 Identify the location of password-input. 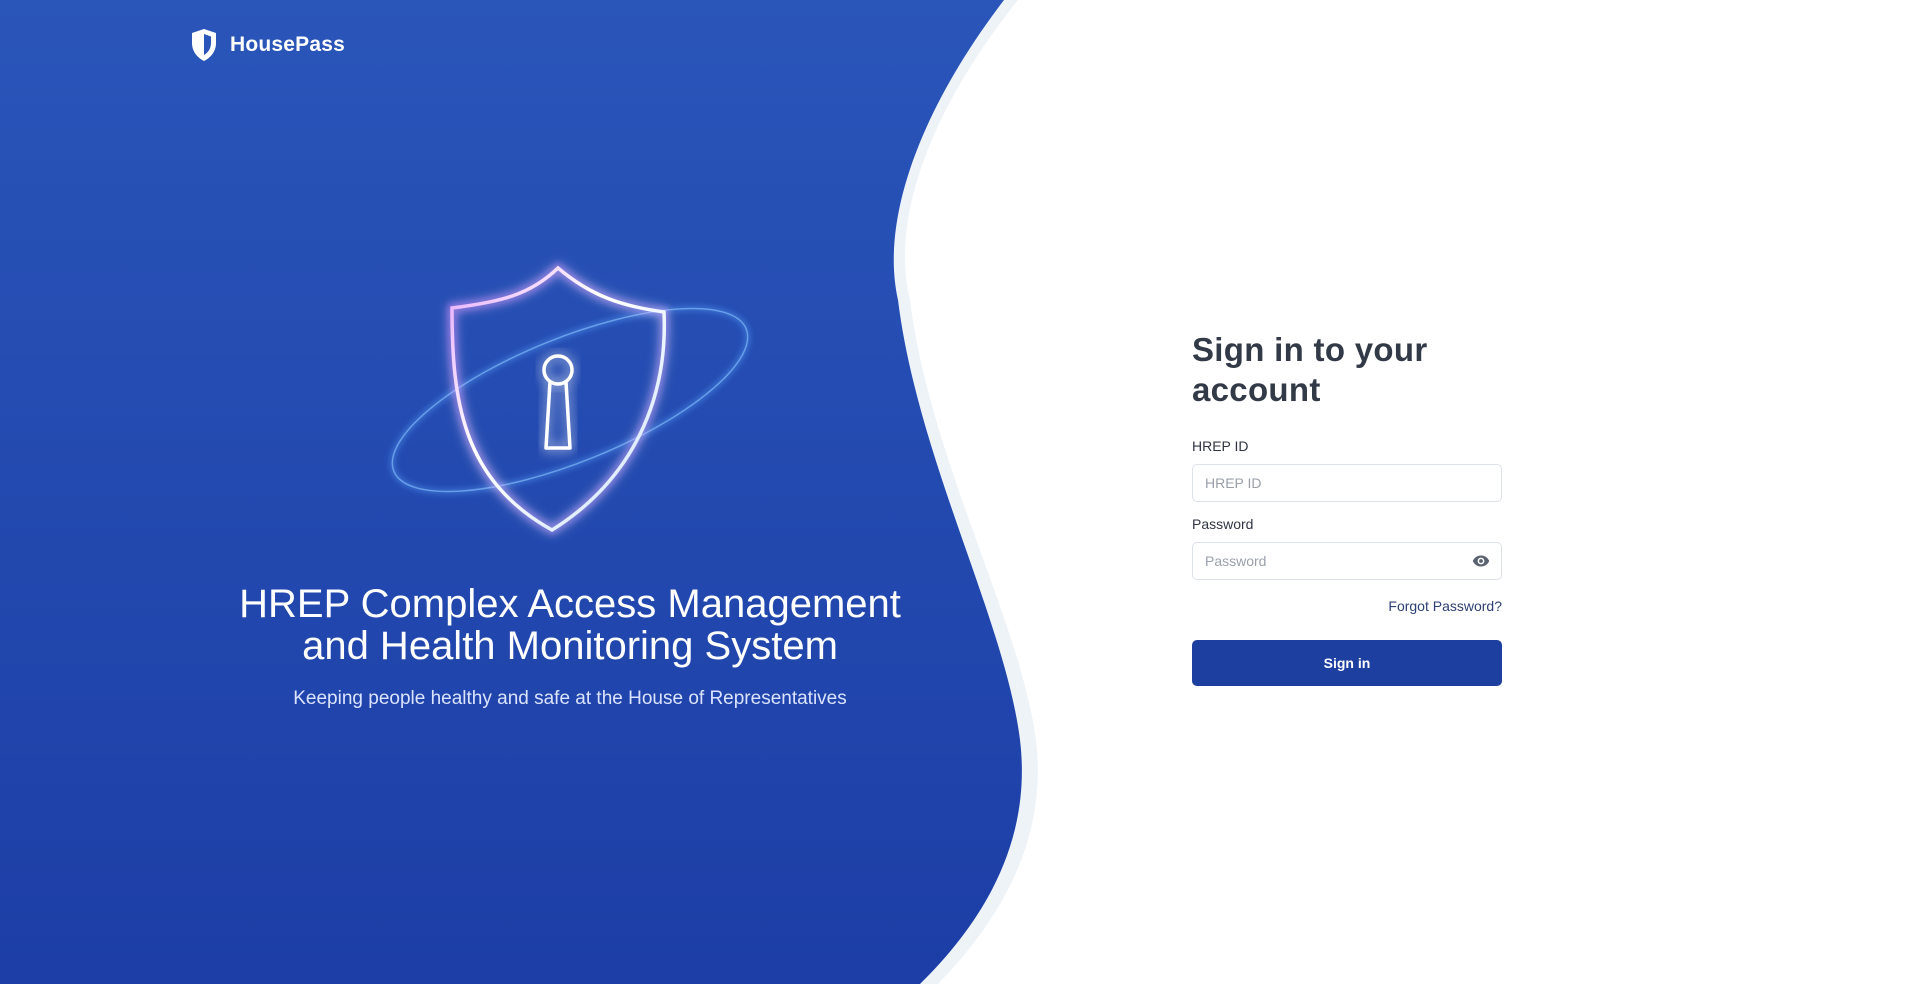
(1347, 561).